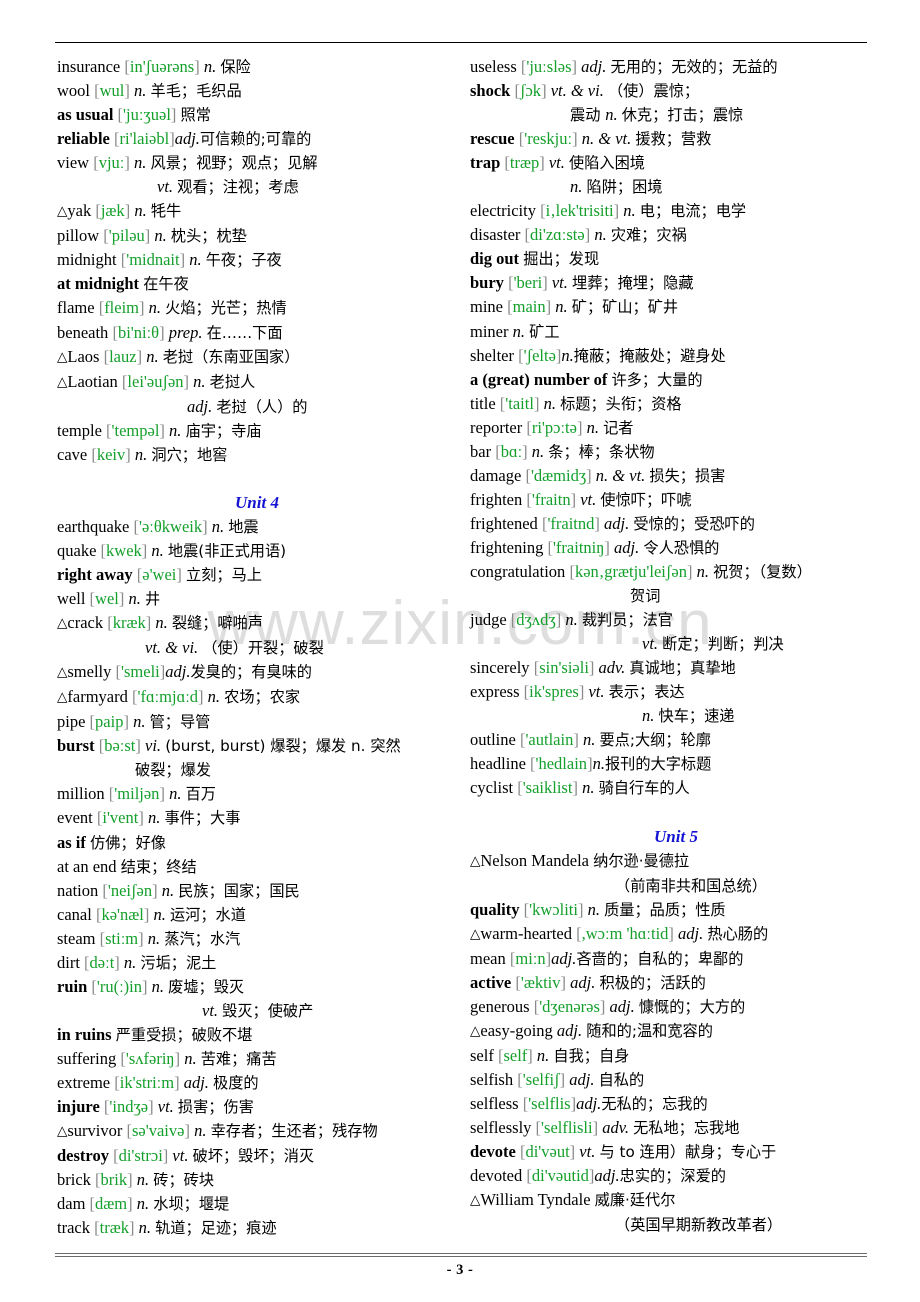 The width and height of the screenshot is (920, 1302). What do you see at coordinates (84, 1082) in the screenshot?
I see `headword: extreme` at bounding box center [84, 1082].